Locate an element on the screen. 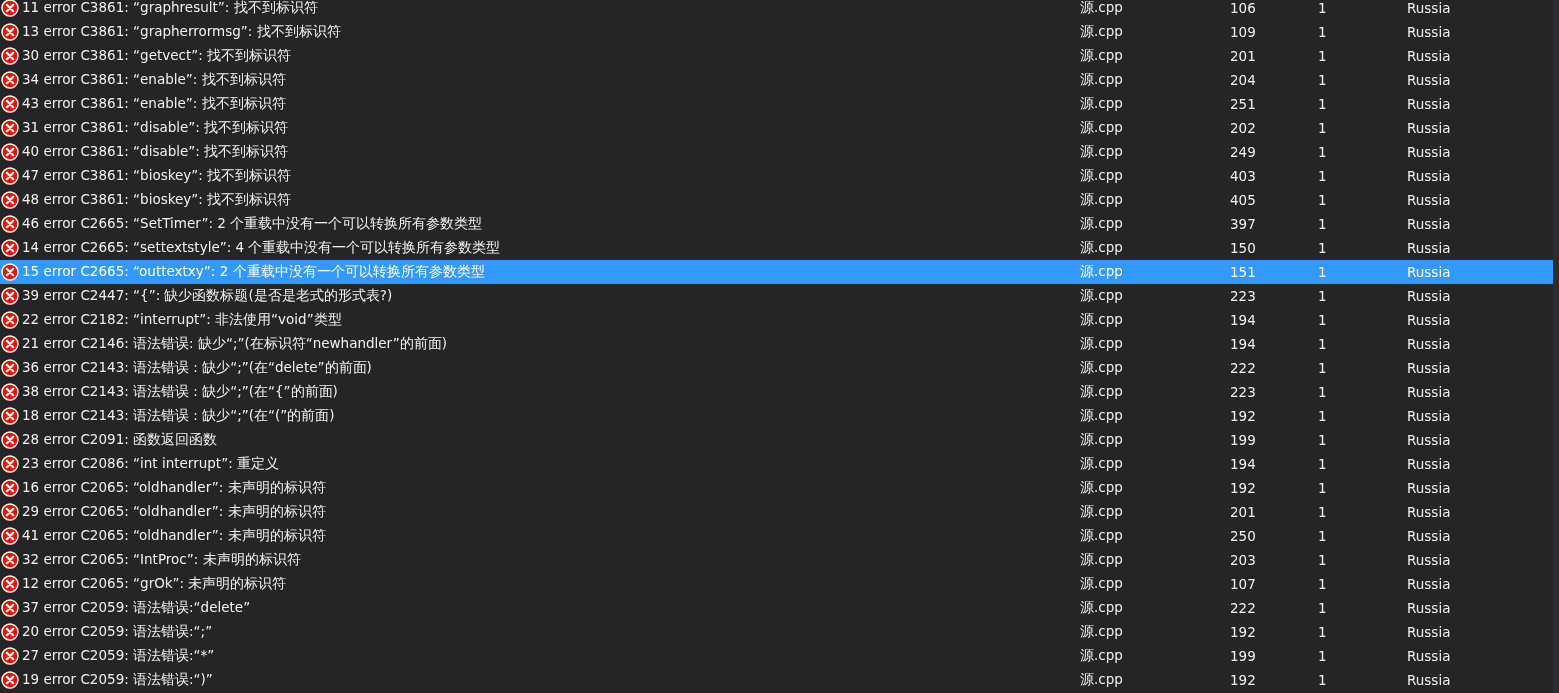  error-row: 38 error C2143: 语法错误 : 缺少“;”(在“{”的前面) 源.cpp 223 1 Russia is located at coordinates (776, 392).